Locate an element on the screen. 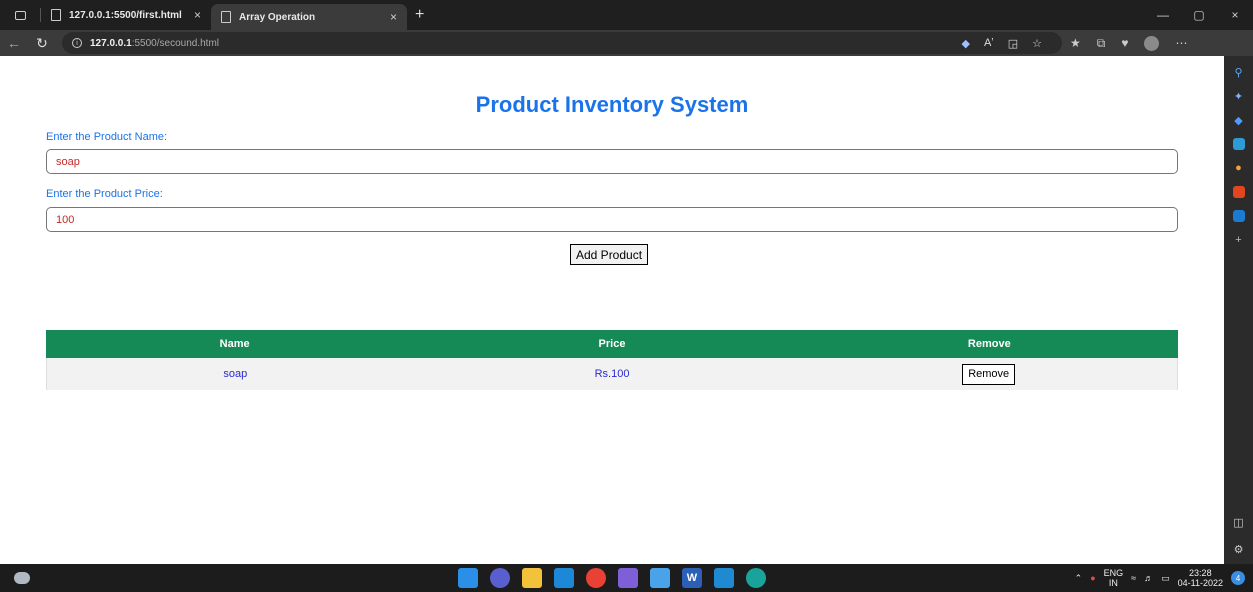  file-explorer-icon is located at coordinates (532, 578).